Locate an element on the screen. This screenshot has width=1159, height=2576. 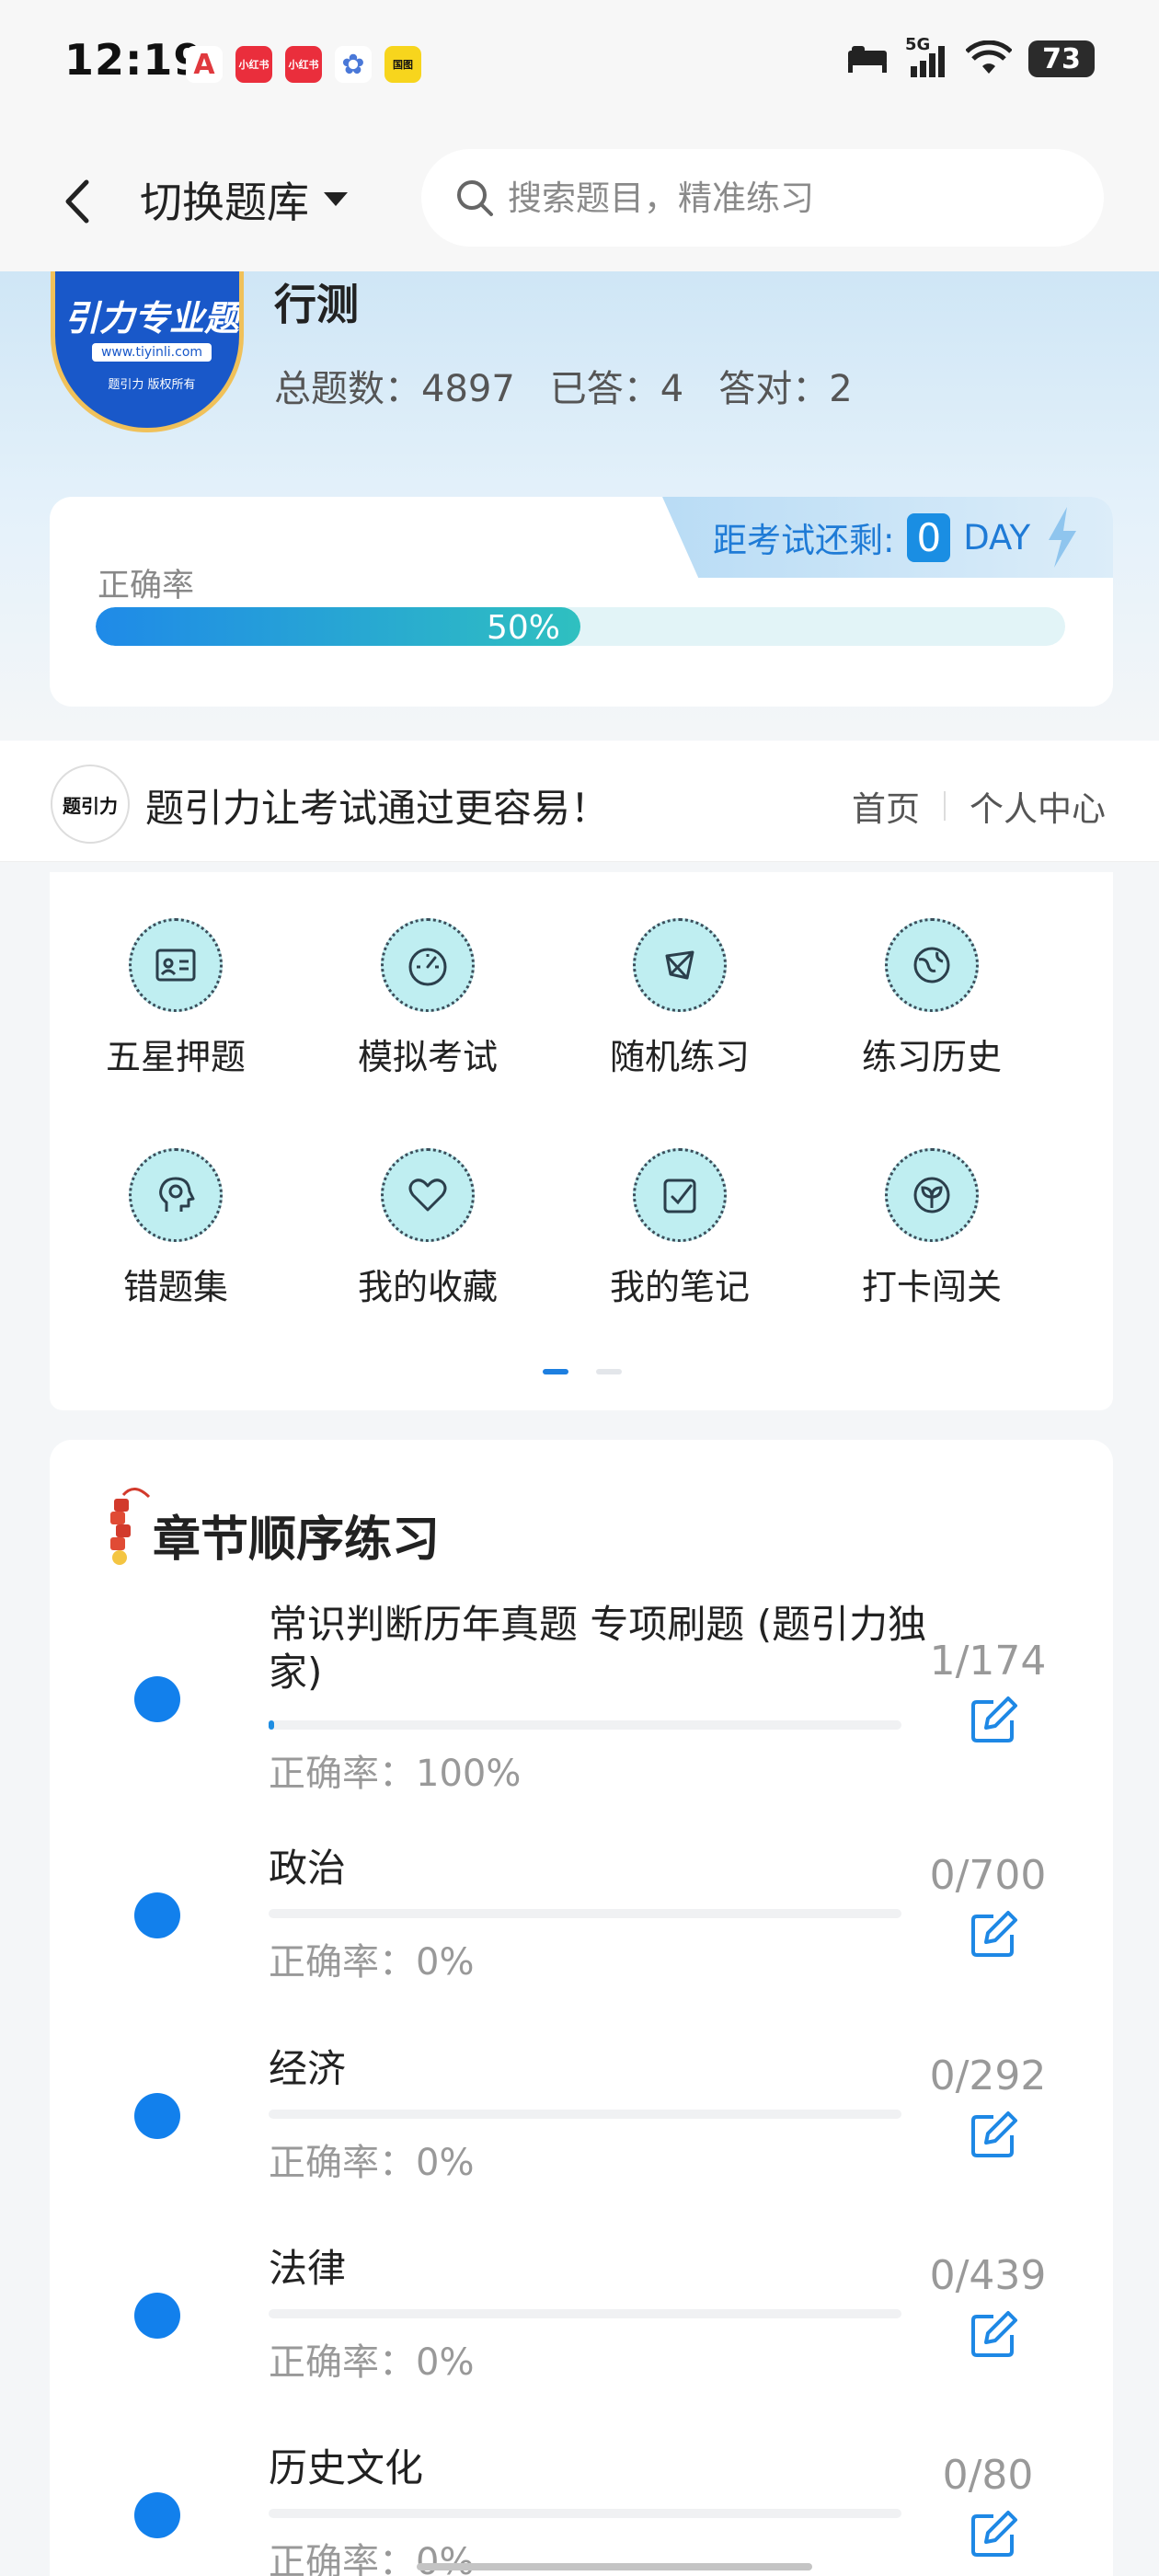
chapter-row: 常识判断历年真题 专项刷题 (题引力独家) 正确率：100% 1/174 is located at coordinates (581, 1700).